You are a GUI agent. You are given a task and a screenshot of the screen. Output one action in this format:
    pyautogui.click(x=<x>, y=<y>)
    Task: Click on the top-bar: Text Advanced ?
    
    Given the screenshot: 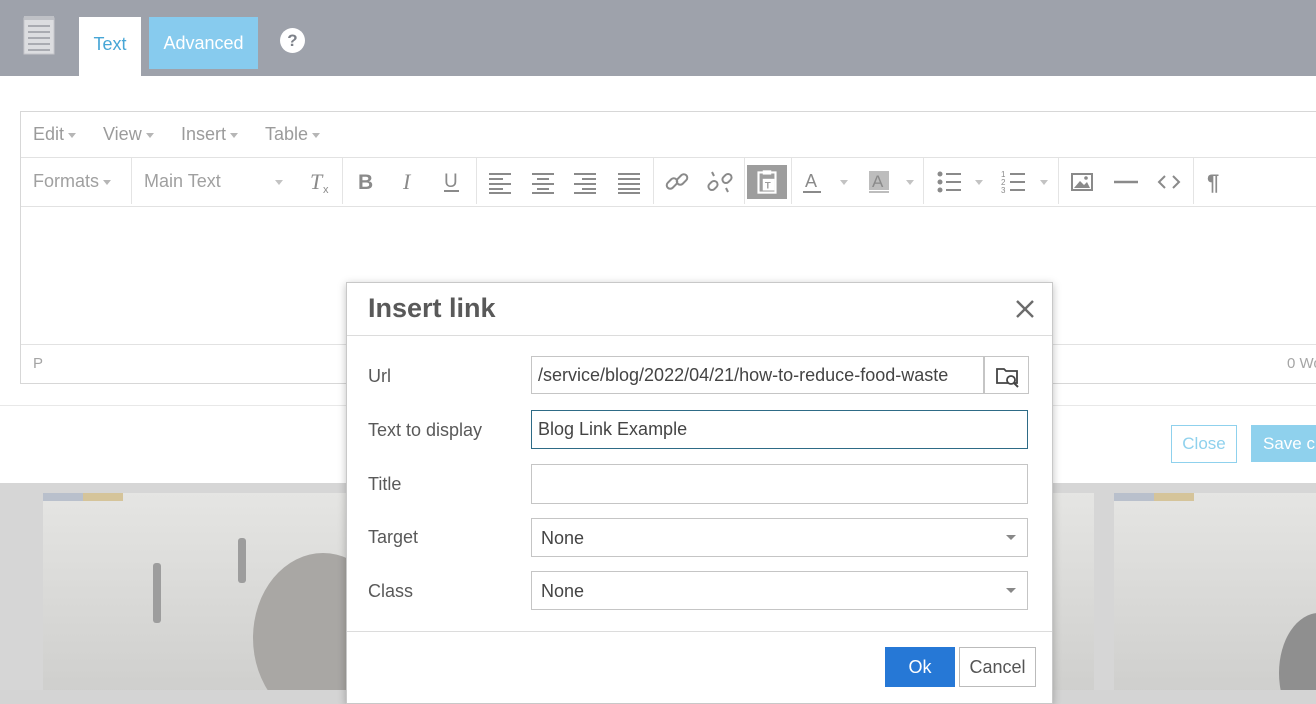 What is the action you would take?
    pyautogui.click(x=658, y=38)
    